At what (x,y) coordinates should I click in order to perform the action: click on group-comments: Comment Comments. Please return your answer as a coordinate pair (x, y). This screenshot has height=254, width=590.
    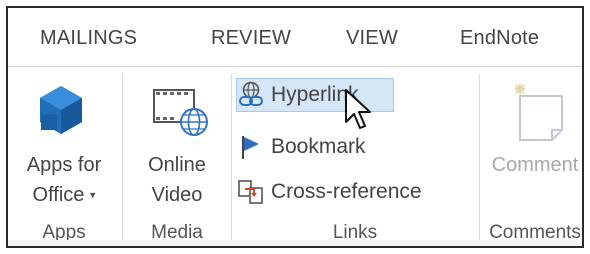
    Looking at the image, I should click on (531, 158).